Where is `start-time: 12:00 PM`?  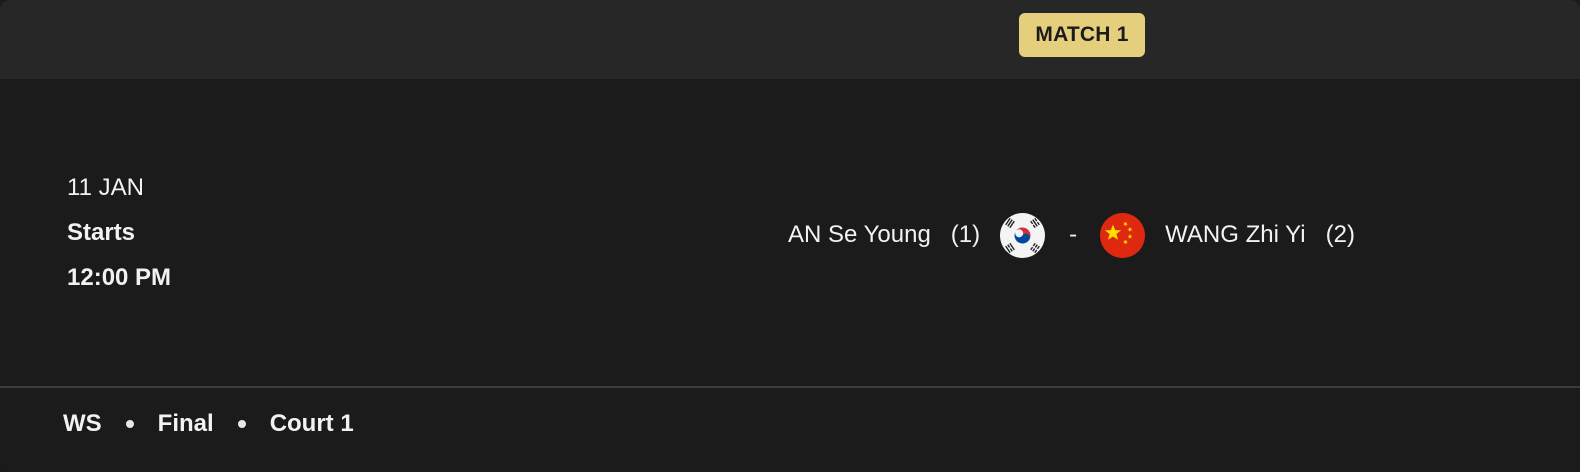 start-time: 12:00 PM is located at coordinates (119, 277).